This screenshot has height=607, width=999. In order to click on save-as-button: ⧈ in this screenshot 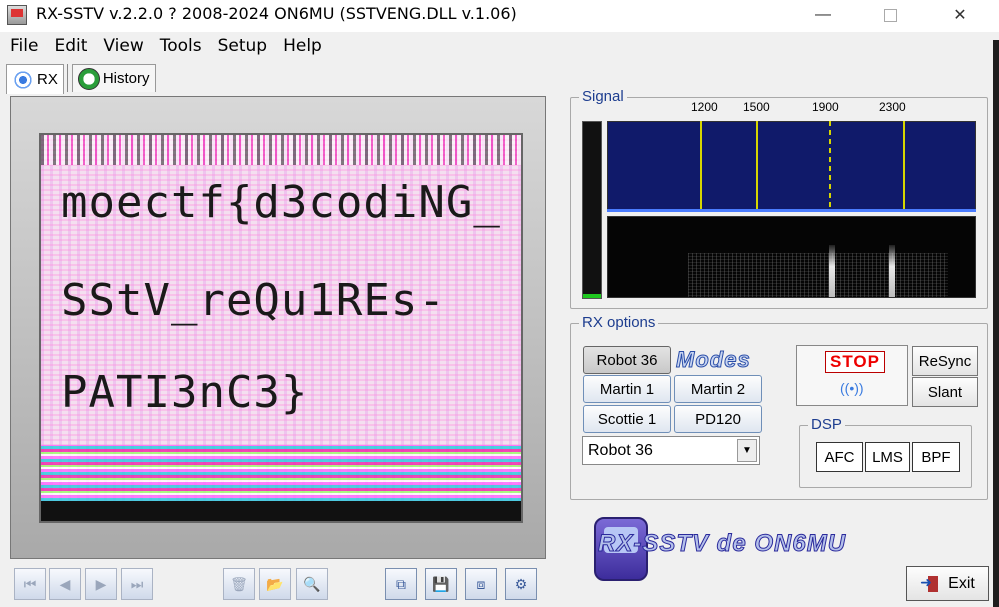, I will do `click(481, 584)`.